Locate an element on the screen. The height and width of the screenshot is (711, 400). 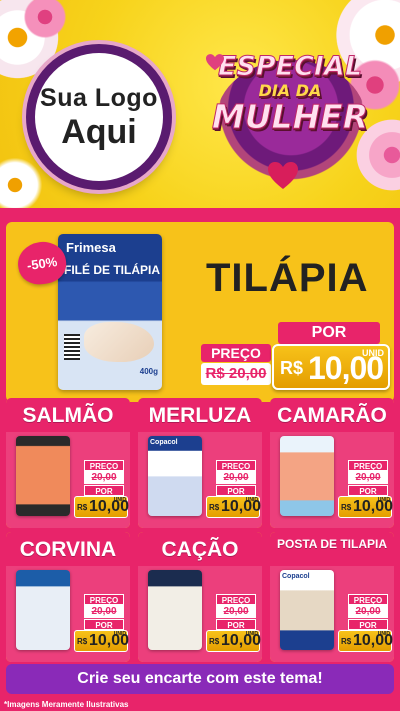
title-line1: ESPECIAL is located at coordinates (290, 66).